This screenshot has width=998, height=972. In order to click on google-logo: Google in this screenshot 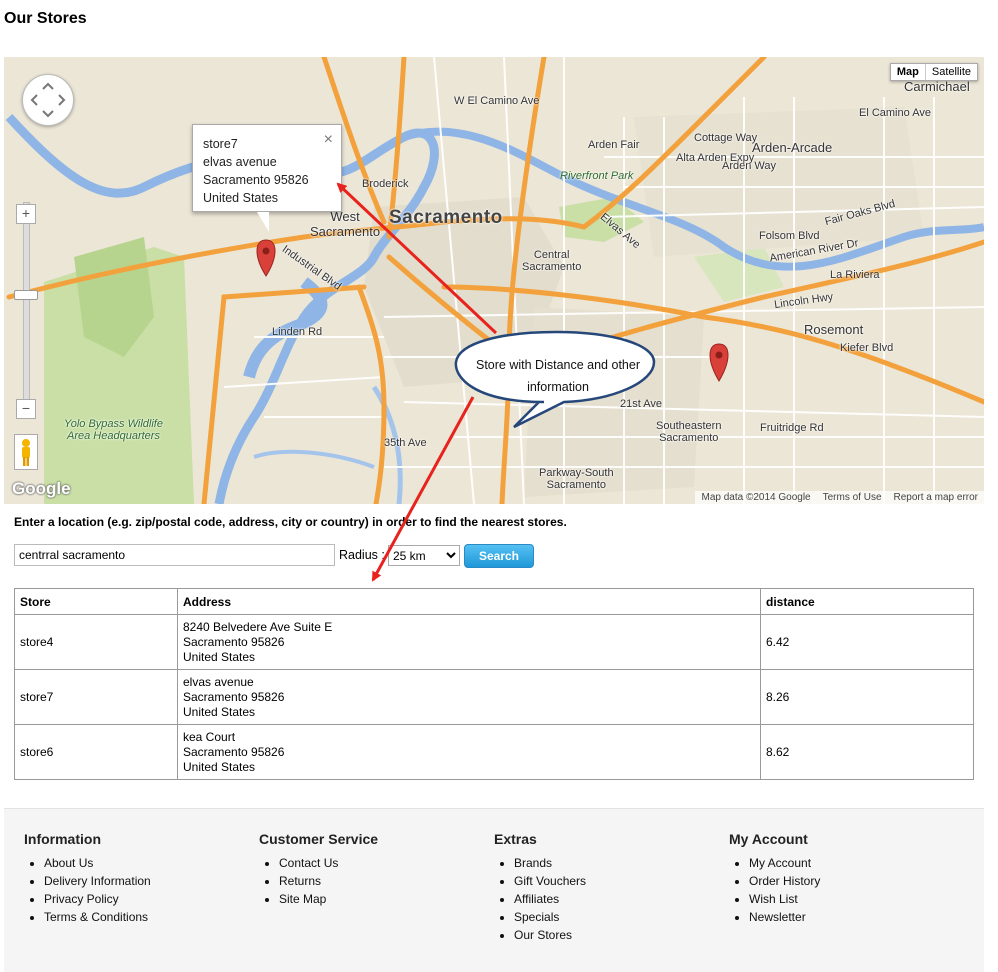, I will do `click(41, 488)`.